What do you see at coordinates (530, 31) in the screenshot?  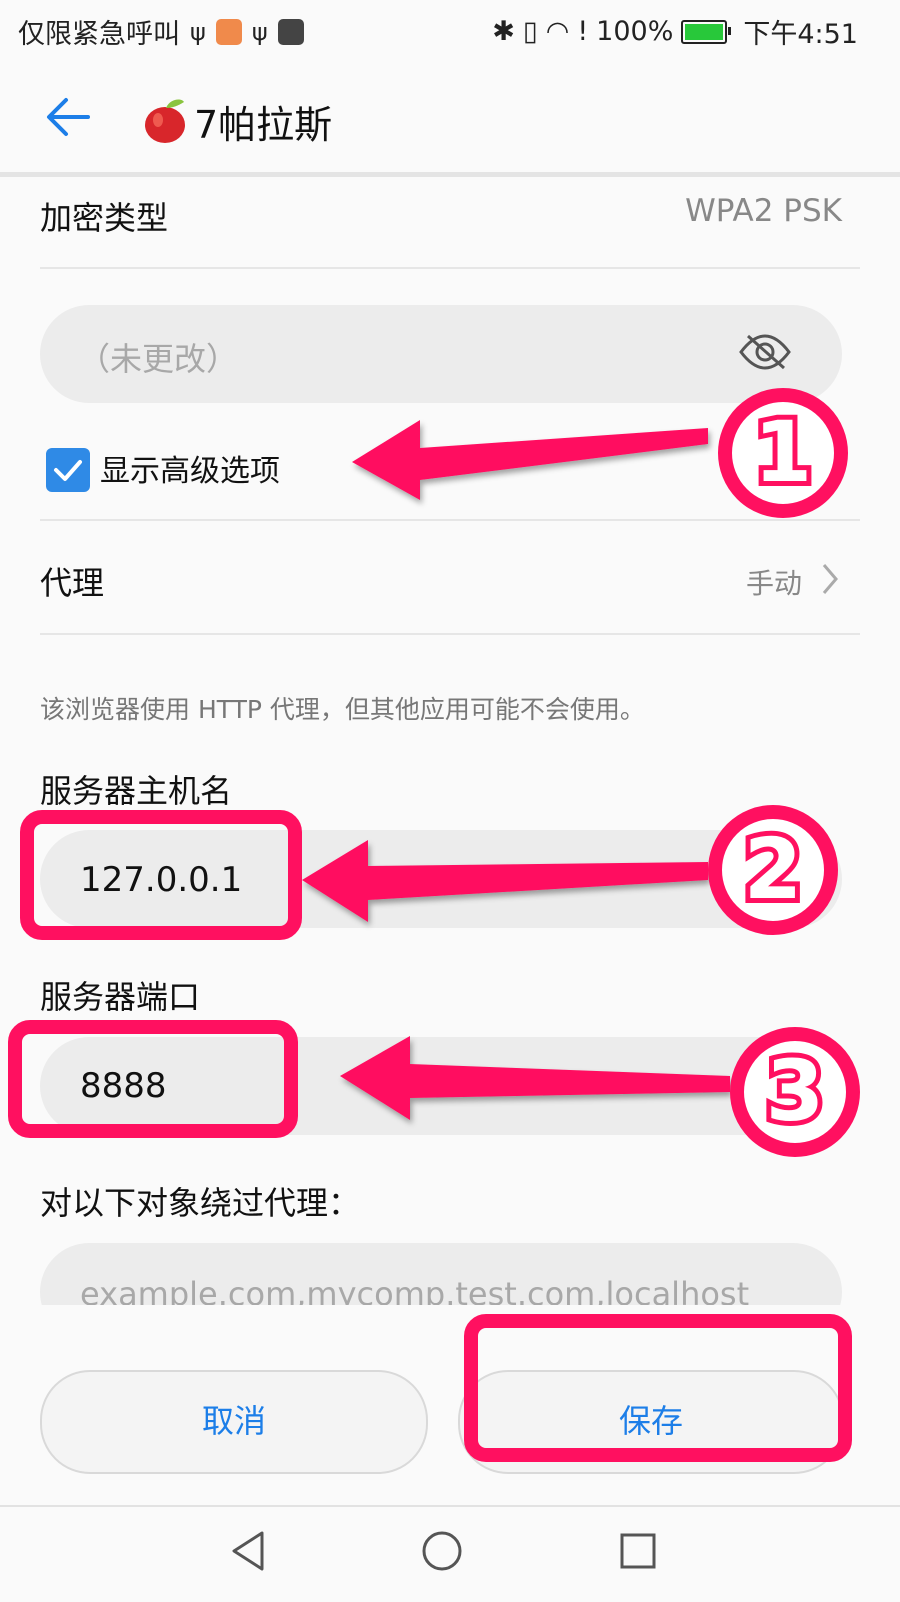 I see `vibrate-icon: ▯` at bounding box center [530, 31].